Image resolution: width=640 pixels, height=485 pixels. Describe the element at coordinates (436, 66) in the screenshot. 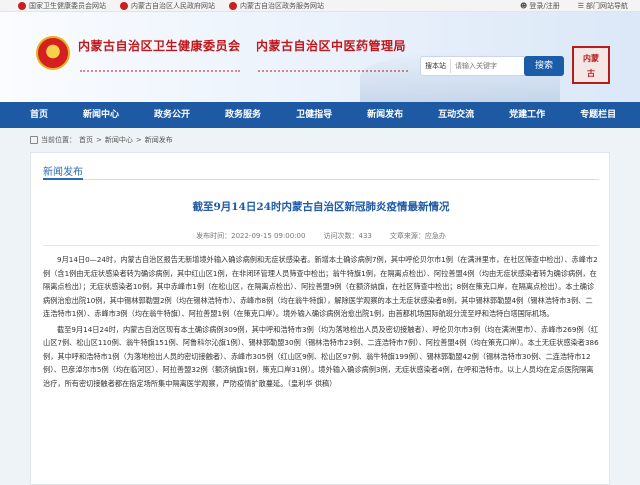

I see `search-scope-select: 搜本站` at that location.